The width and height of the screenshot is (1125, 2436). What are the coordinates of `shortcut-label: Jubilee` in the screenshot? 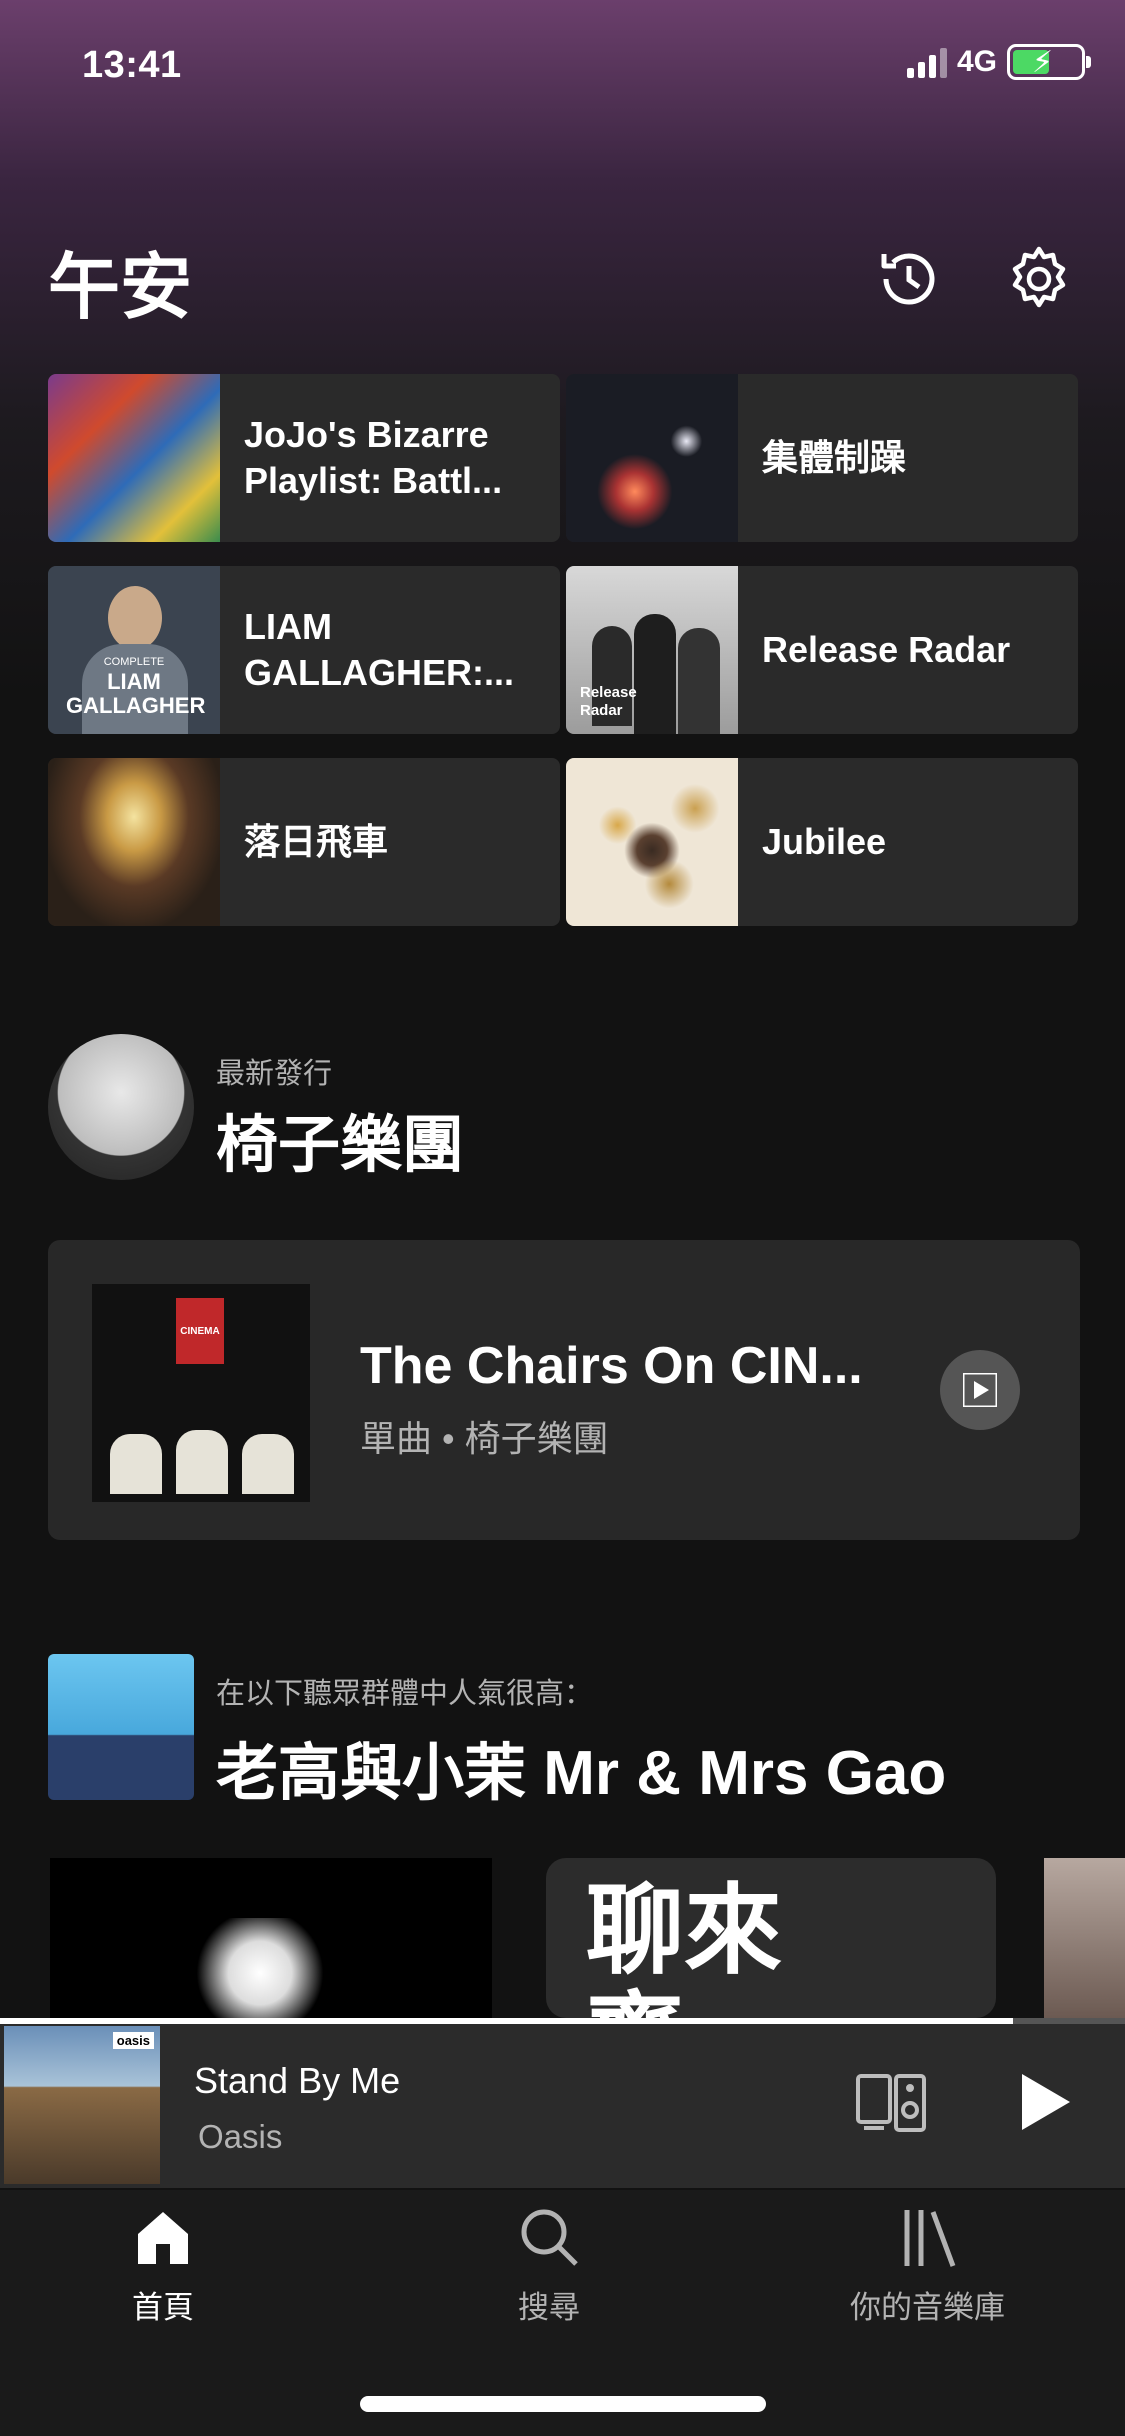 It's located at (824, 841).